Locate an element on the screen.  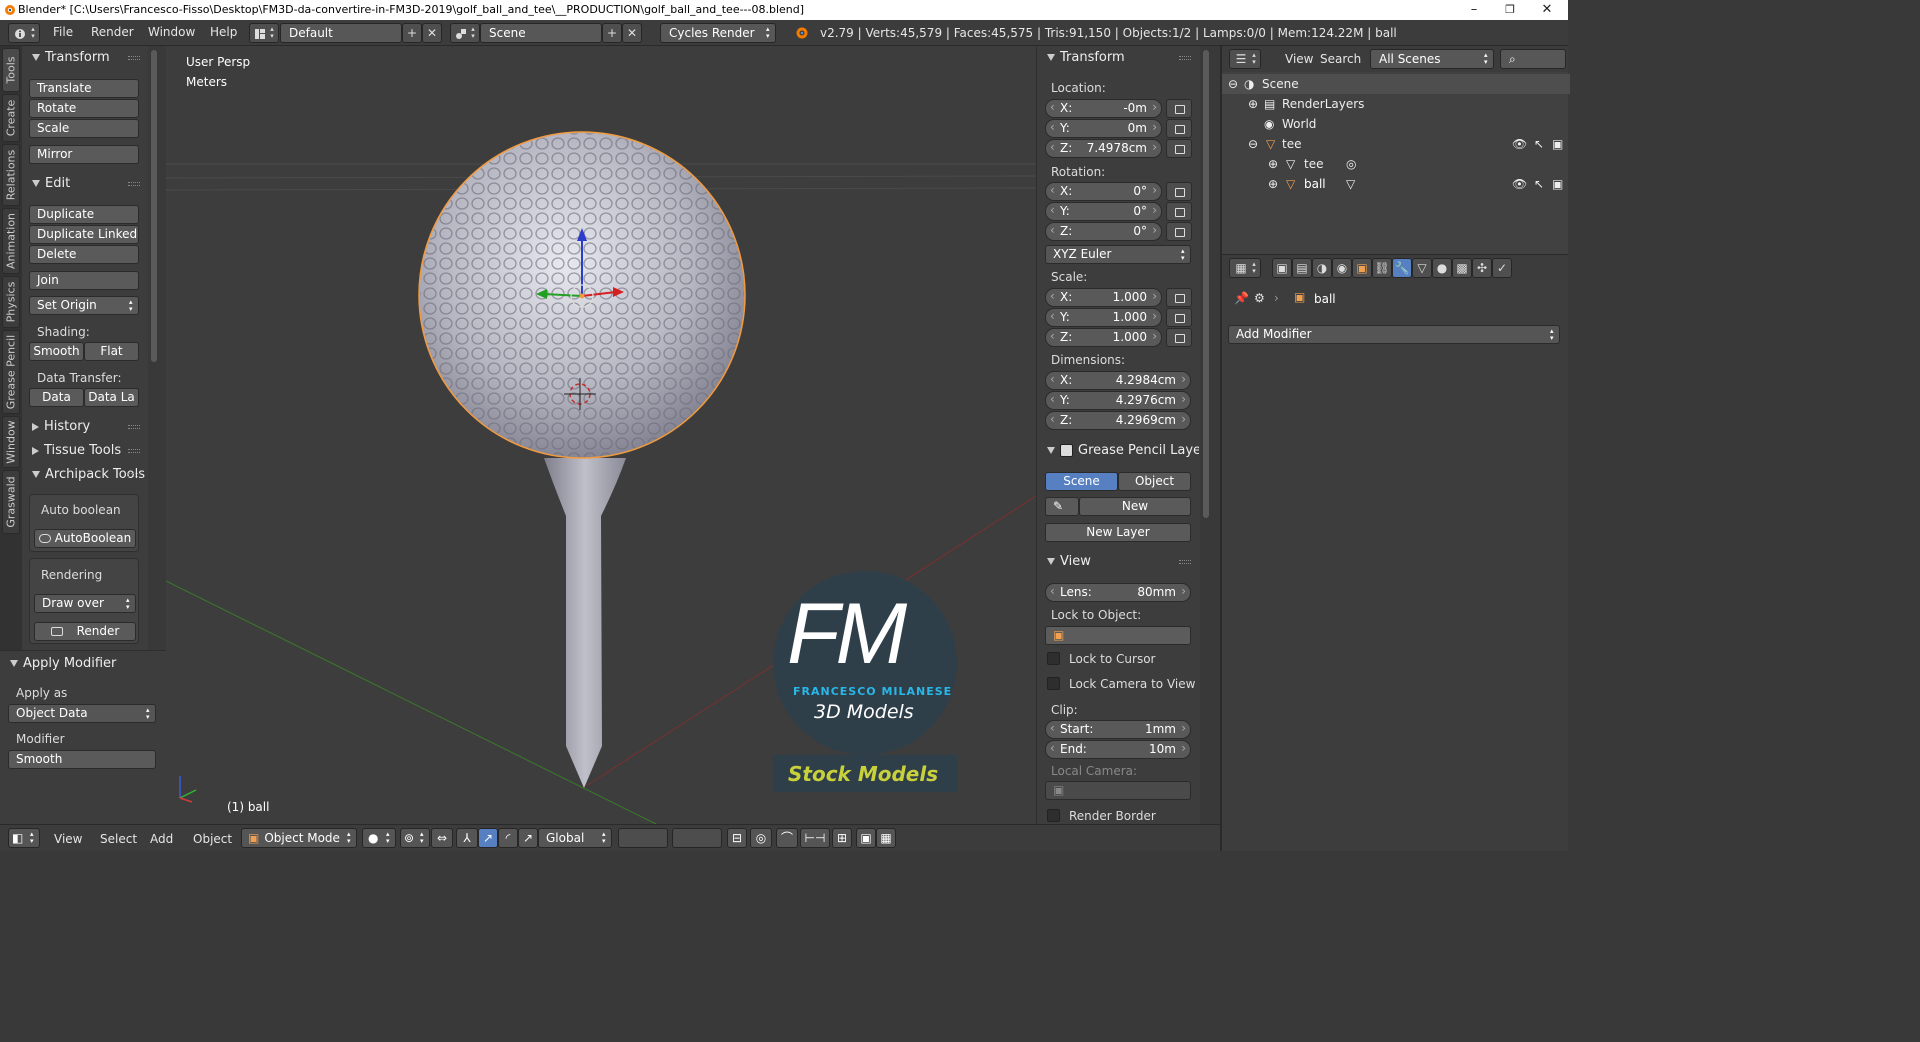
maximize-button: ❐ is located at coordinates (1510, 10).